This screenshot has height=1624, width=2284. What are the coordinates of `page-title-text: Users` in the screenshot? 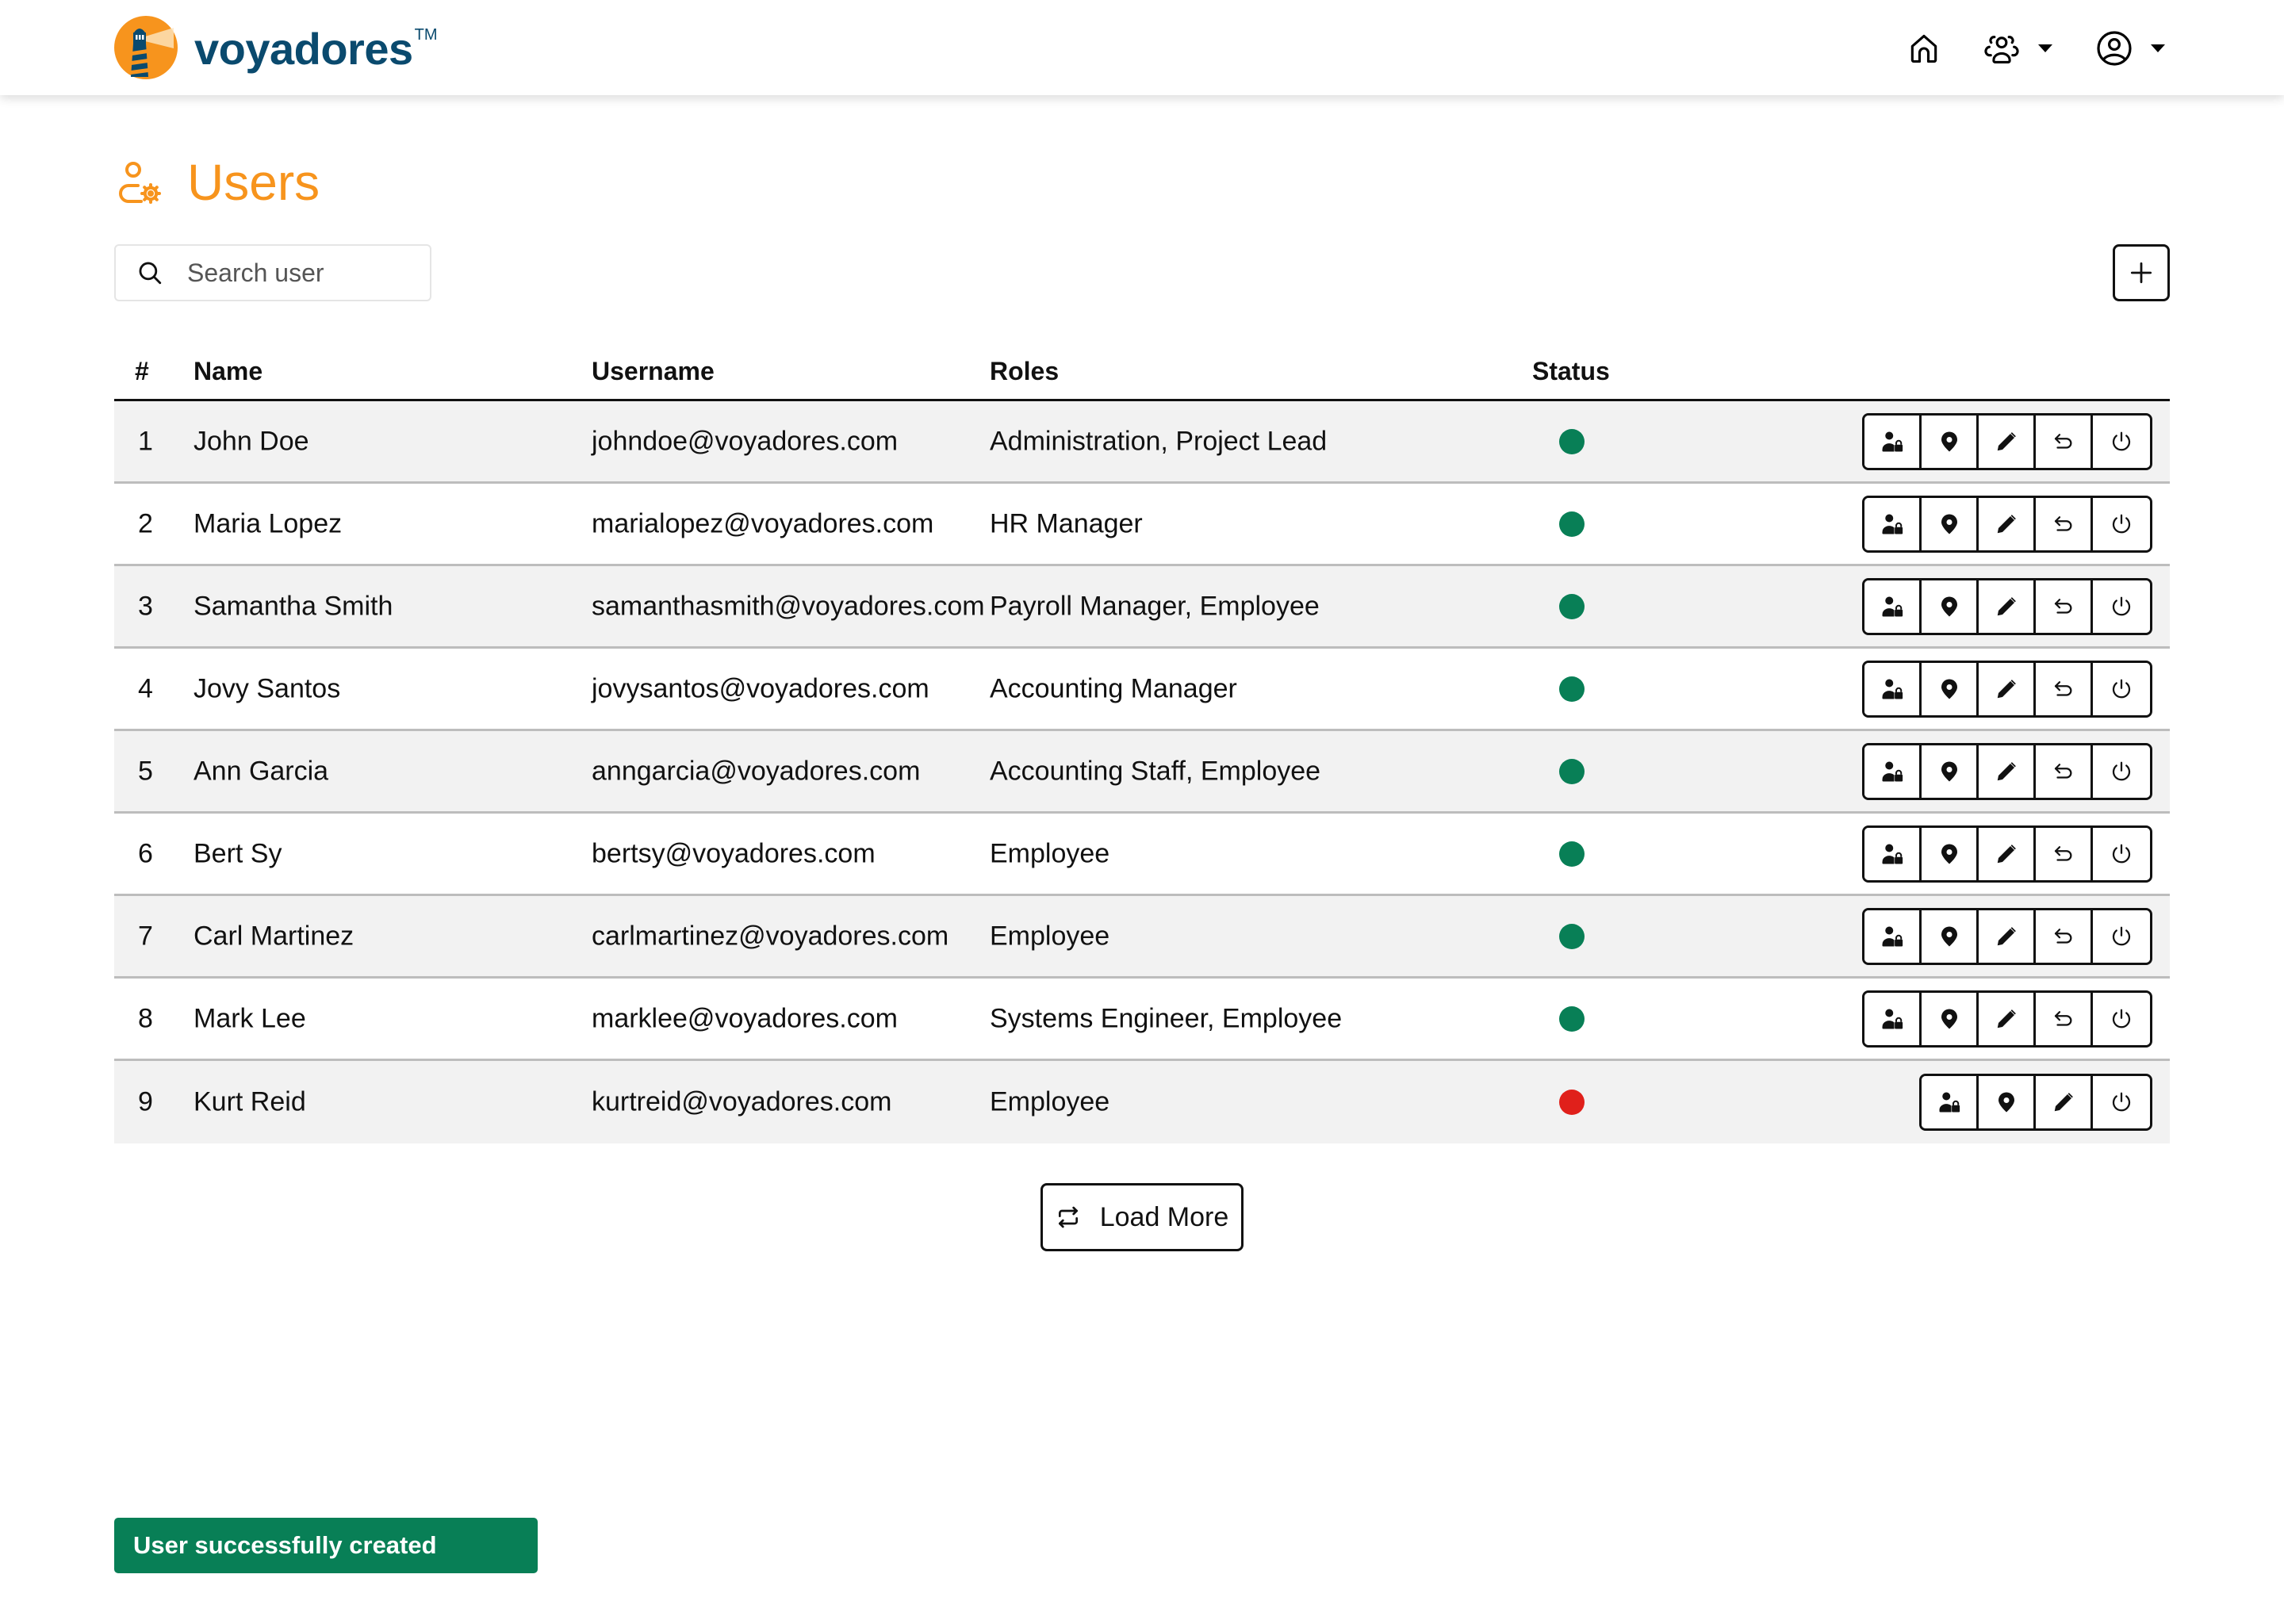 It's located at (253, 182).